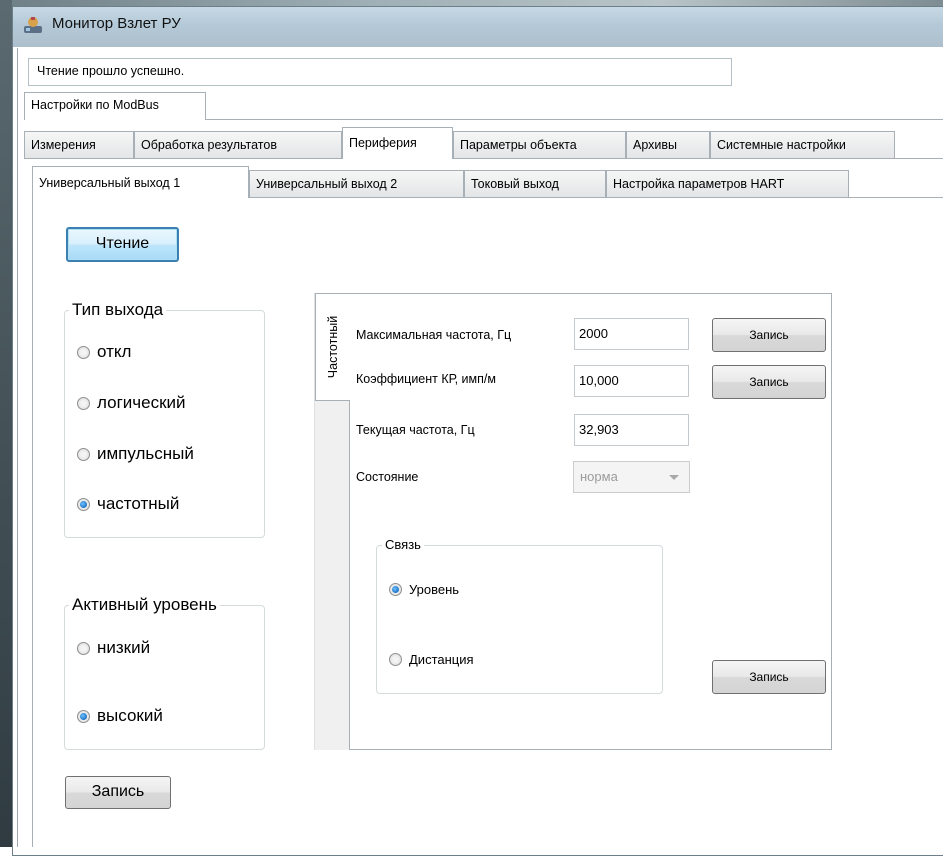 The image size is (943, 856). Describe the element at coordinates (631, 381) in the screenshot. I see `coeff-field: 10,000` at that location.